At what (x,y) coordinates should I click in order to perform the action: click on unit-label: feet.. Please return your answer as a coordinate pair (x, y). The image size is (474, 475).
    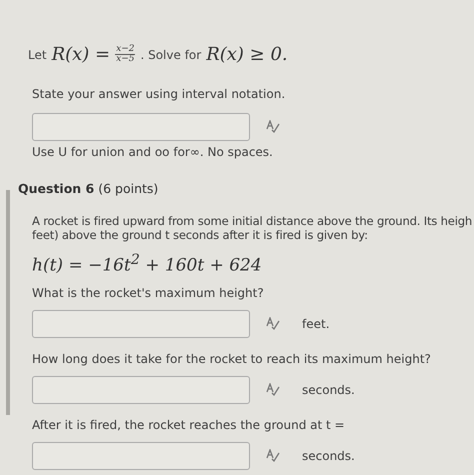
    Looking at the image, I should click on (316, 323).